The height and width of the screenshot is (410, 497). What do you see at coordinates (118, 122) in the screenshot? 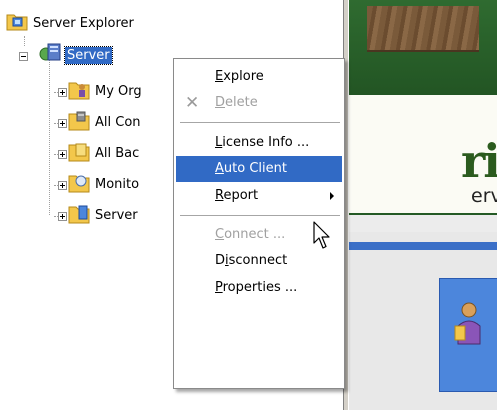
I see `tree-node-label: All Con` at bounding box center [118, 122].